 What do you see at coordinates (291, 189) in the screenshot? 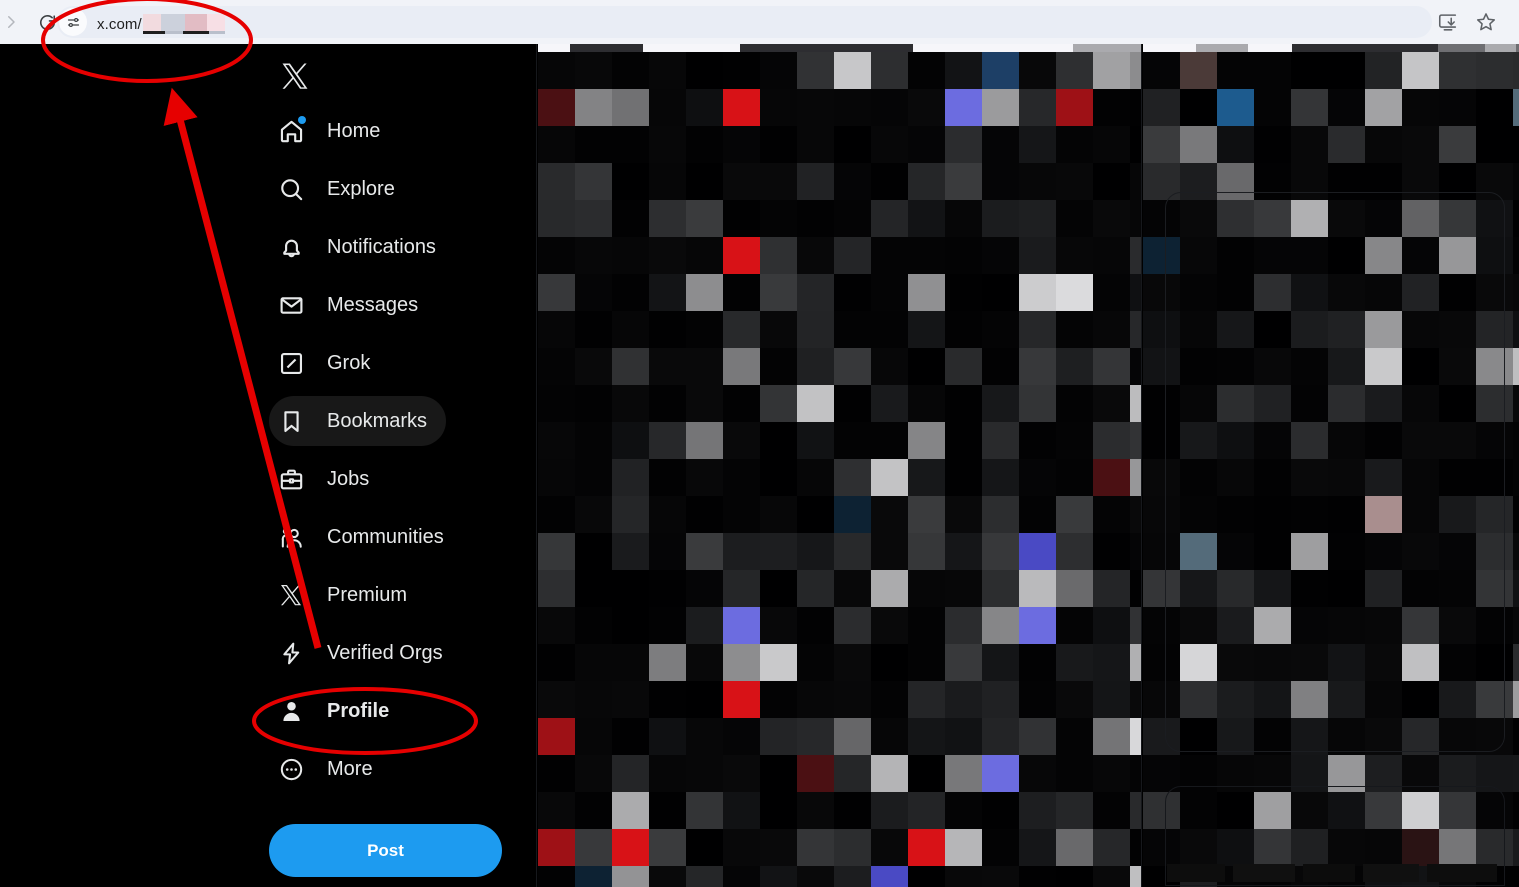
I see `search-icon` at bounding box center [291, 189].